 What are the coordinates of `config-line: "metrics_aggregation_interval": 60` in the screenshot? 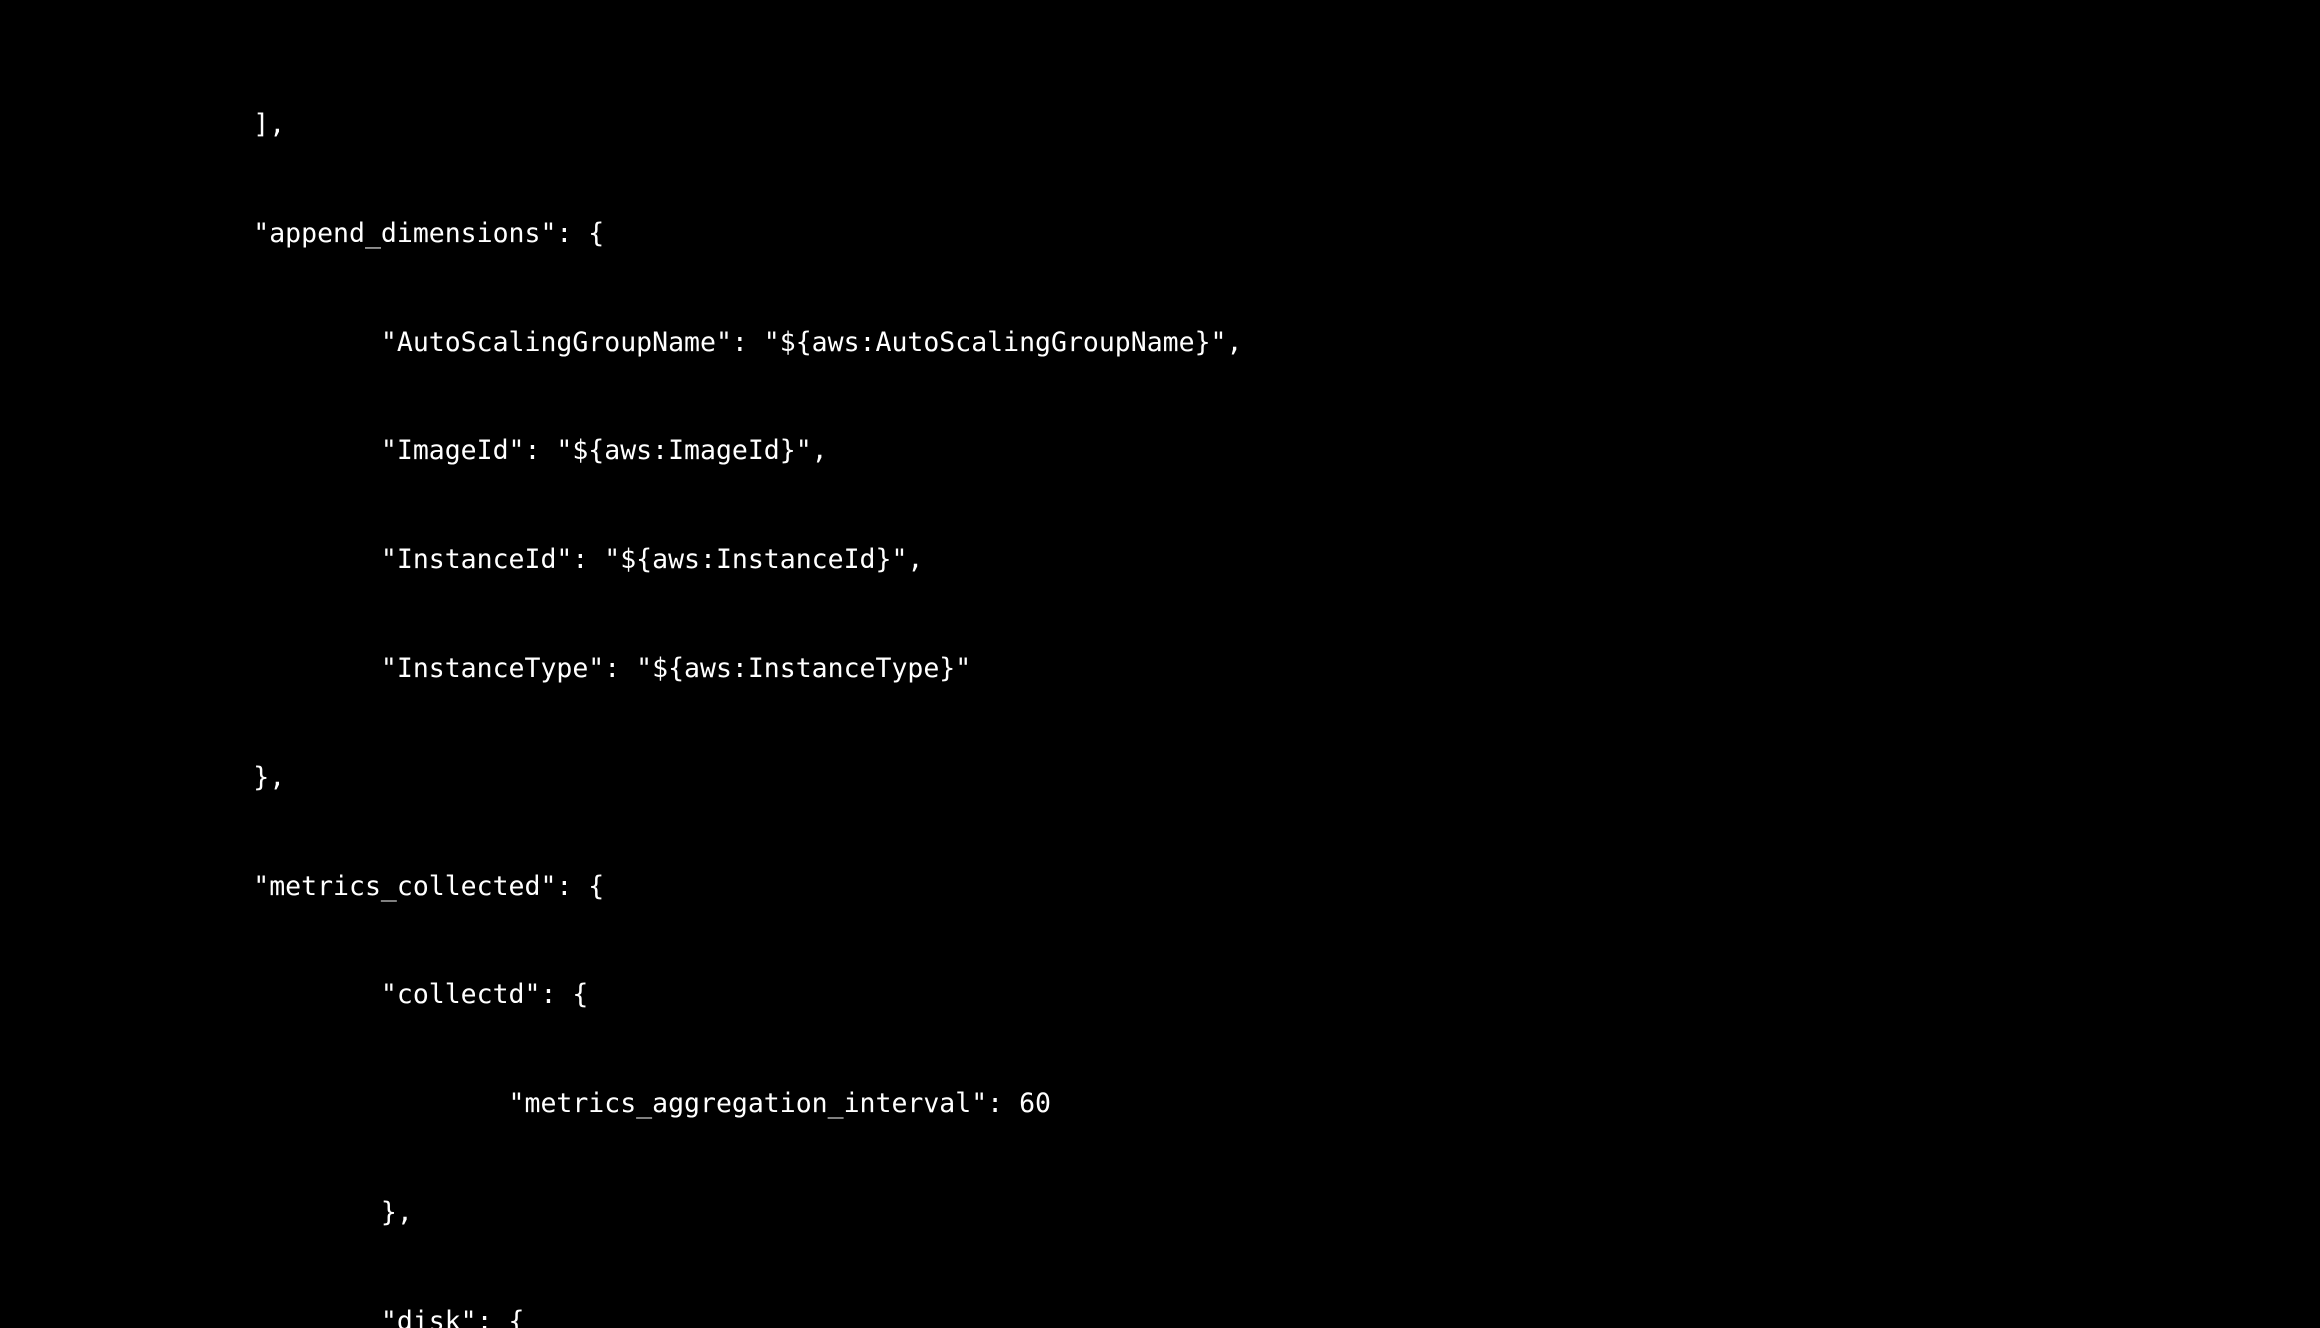 It's located at (525, 1104).